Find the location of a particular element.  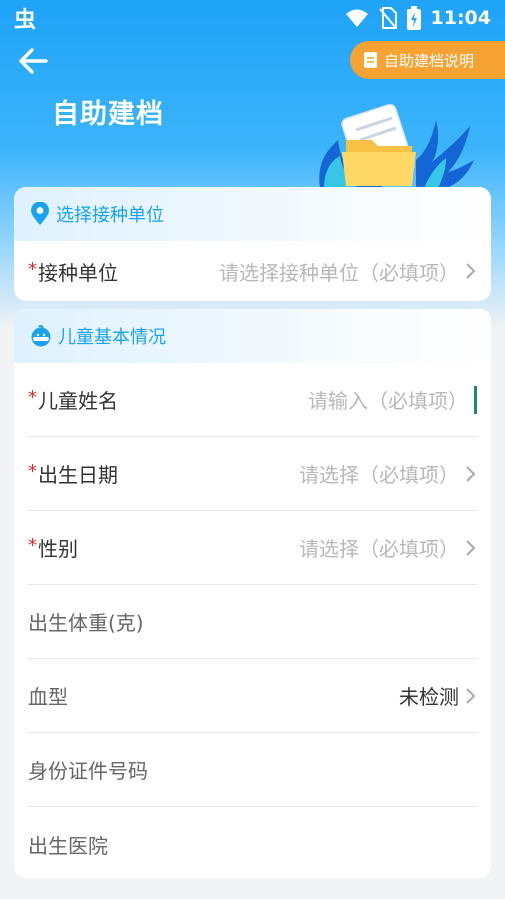

blood-type-label: 血型 is located at coordinates (48, 697).